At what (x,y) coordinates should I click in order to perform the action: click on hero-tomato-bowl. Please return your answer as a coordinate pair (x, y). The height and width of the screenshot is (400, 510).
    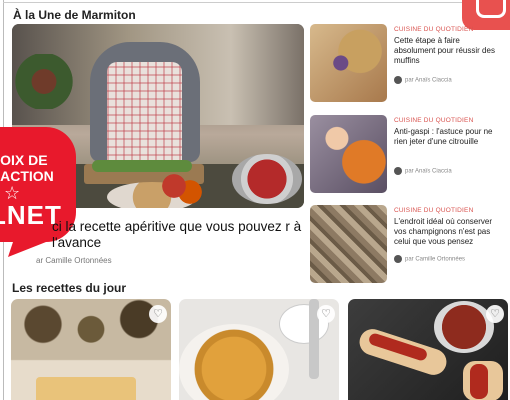
    Looking at the image, I should click on (267, 179).